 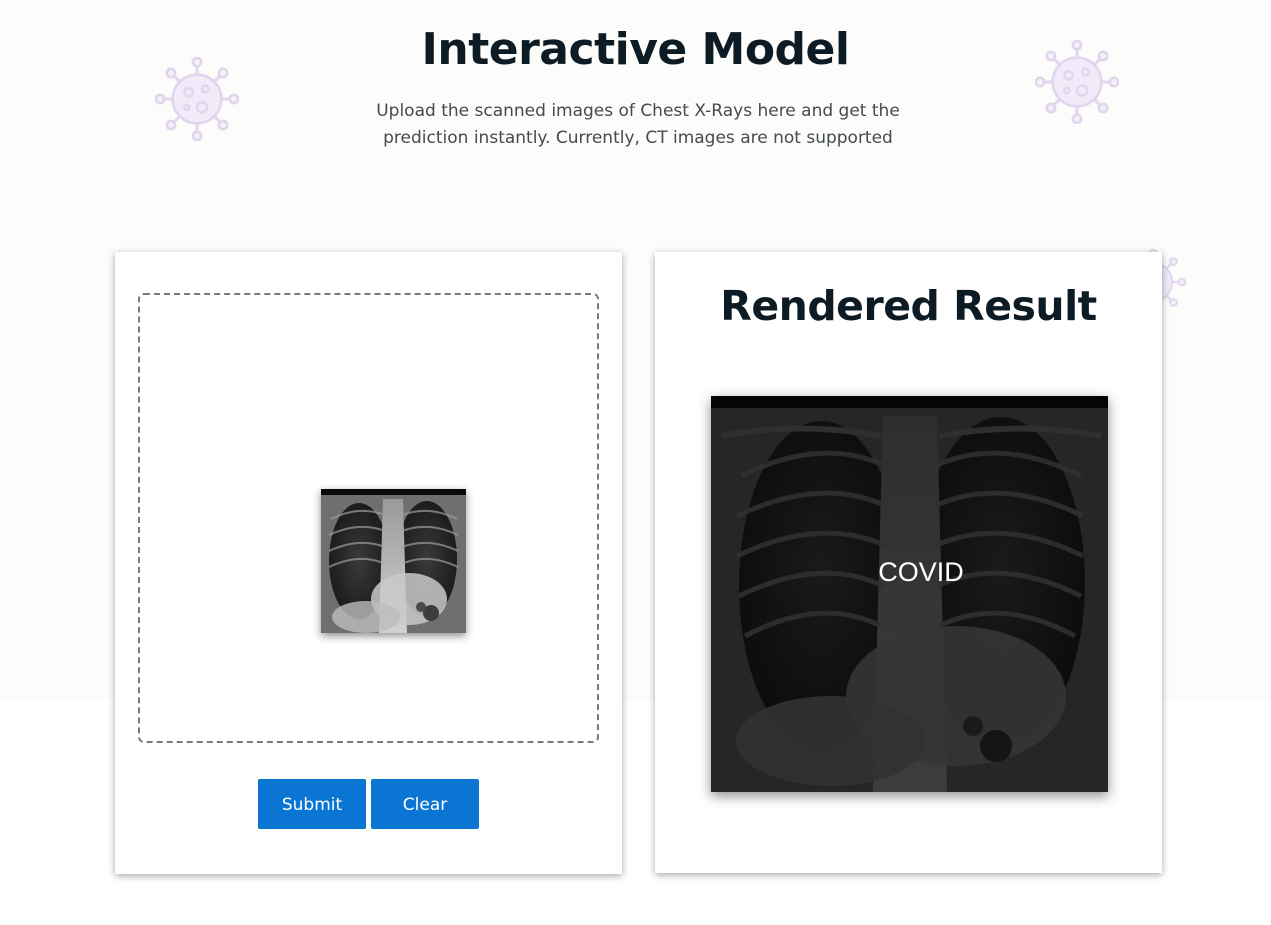 I want to click on chest-xray-thumbnail, so click(x=393, y=561).